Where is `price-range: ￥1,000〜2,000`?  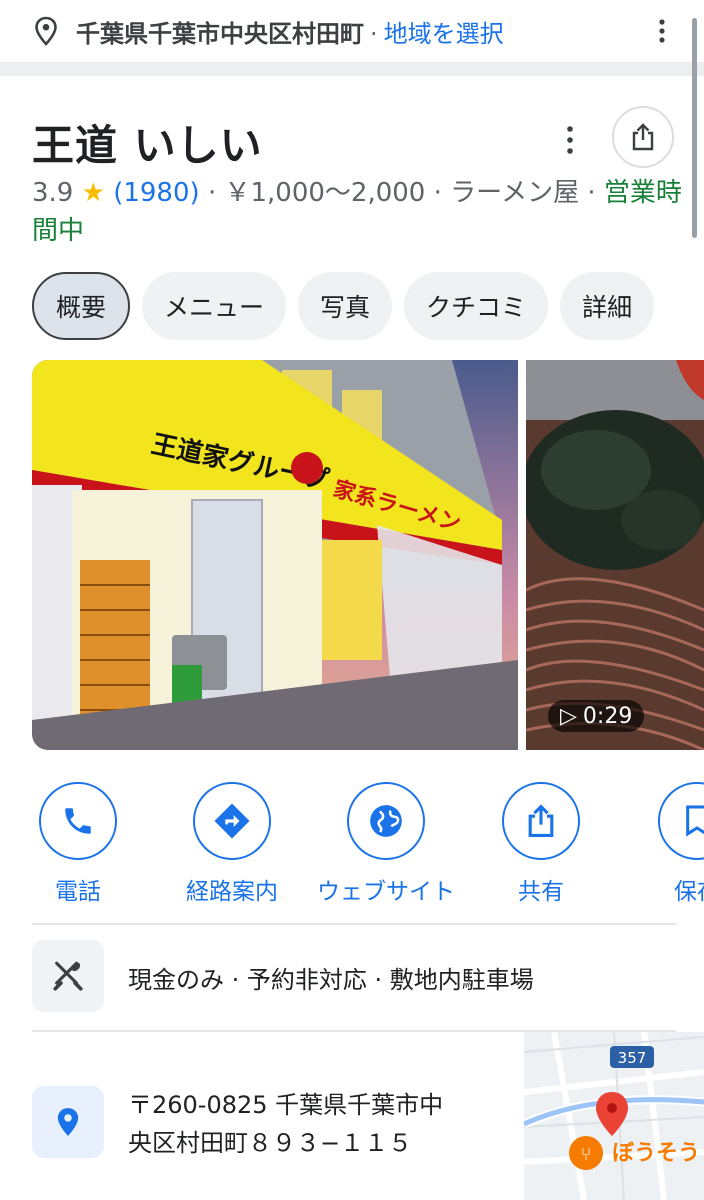 price-range: ￥1,000〜2,000 is located at coordinates (325, 193).